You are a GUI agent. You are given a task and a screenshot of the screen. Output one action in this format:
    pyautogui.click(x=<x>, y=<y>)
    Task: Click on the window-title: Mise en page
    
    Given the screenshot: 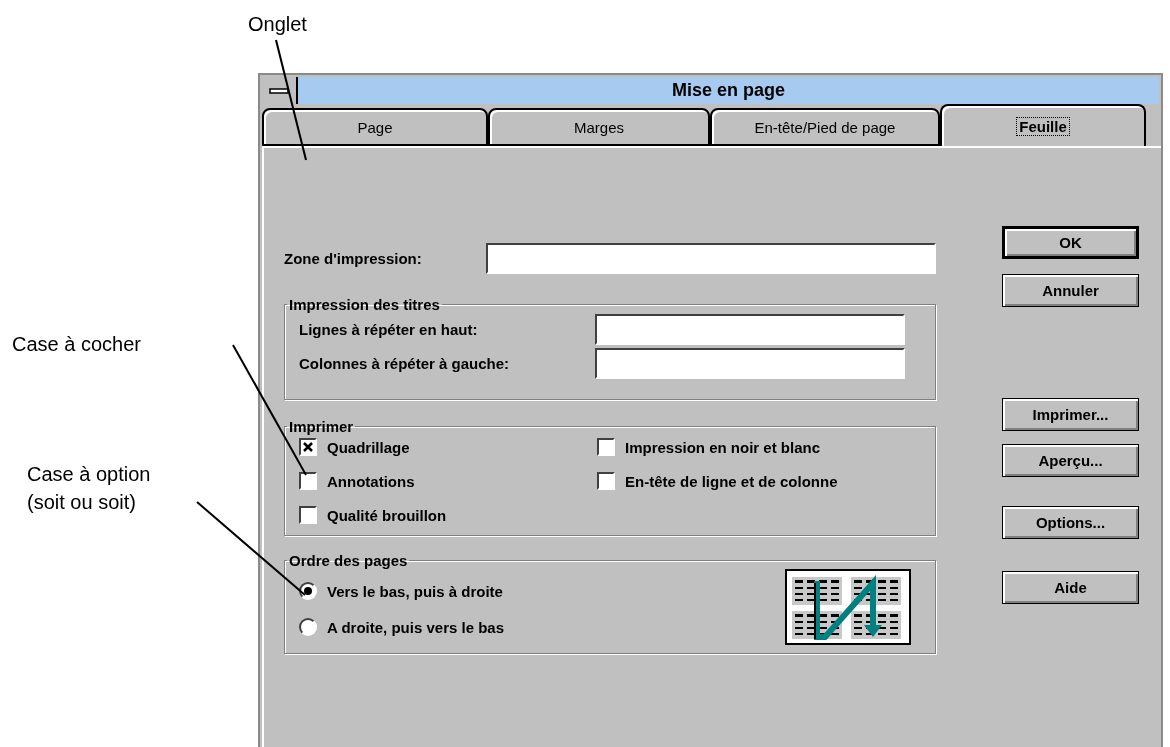 What is the action you would take?
    pyautogui.click(x=728, y=90)
    